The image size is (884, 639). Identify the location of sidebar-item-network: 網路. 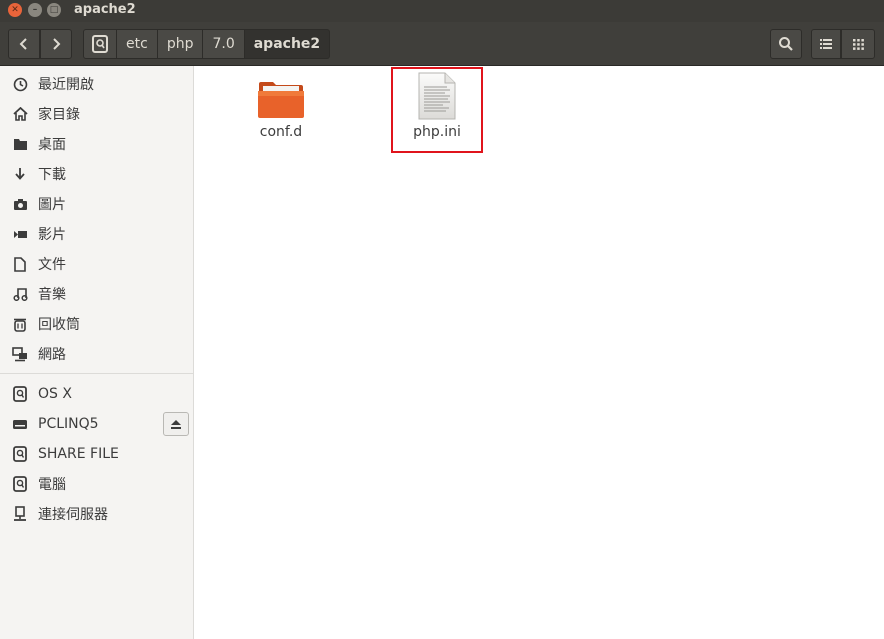
(96, 354).